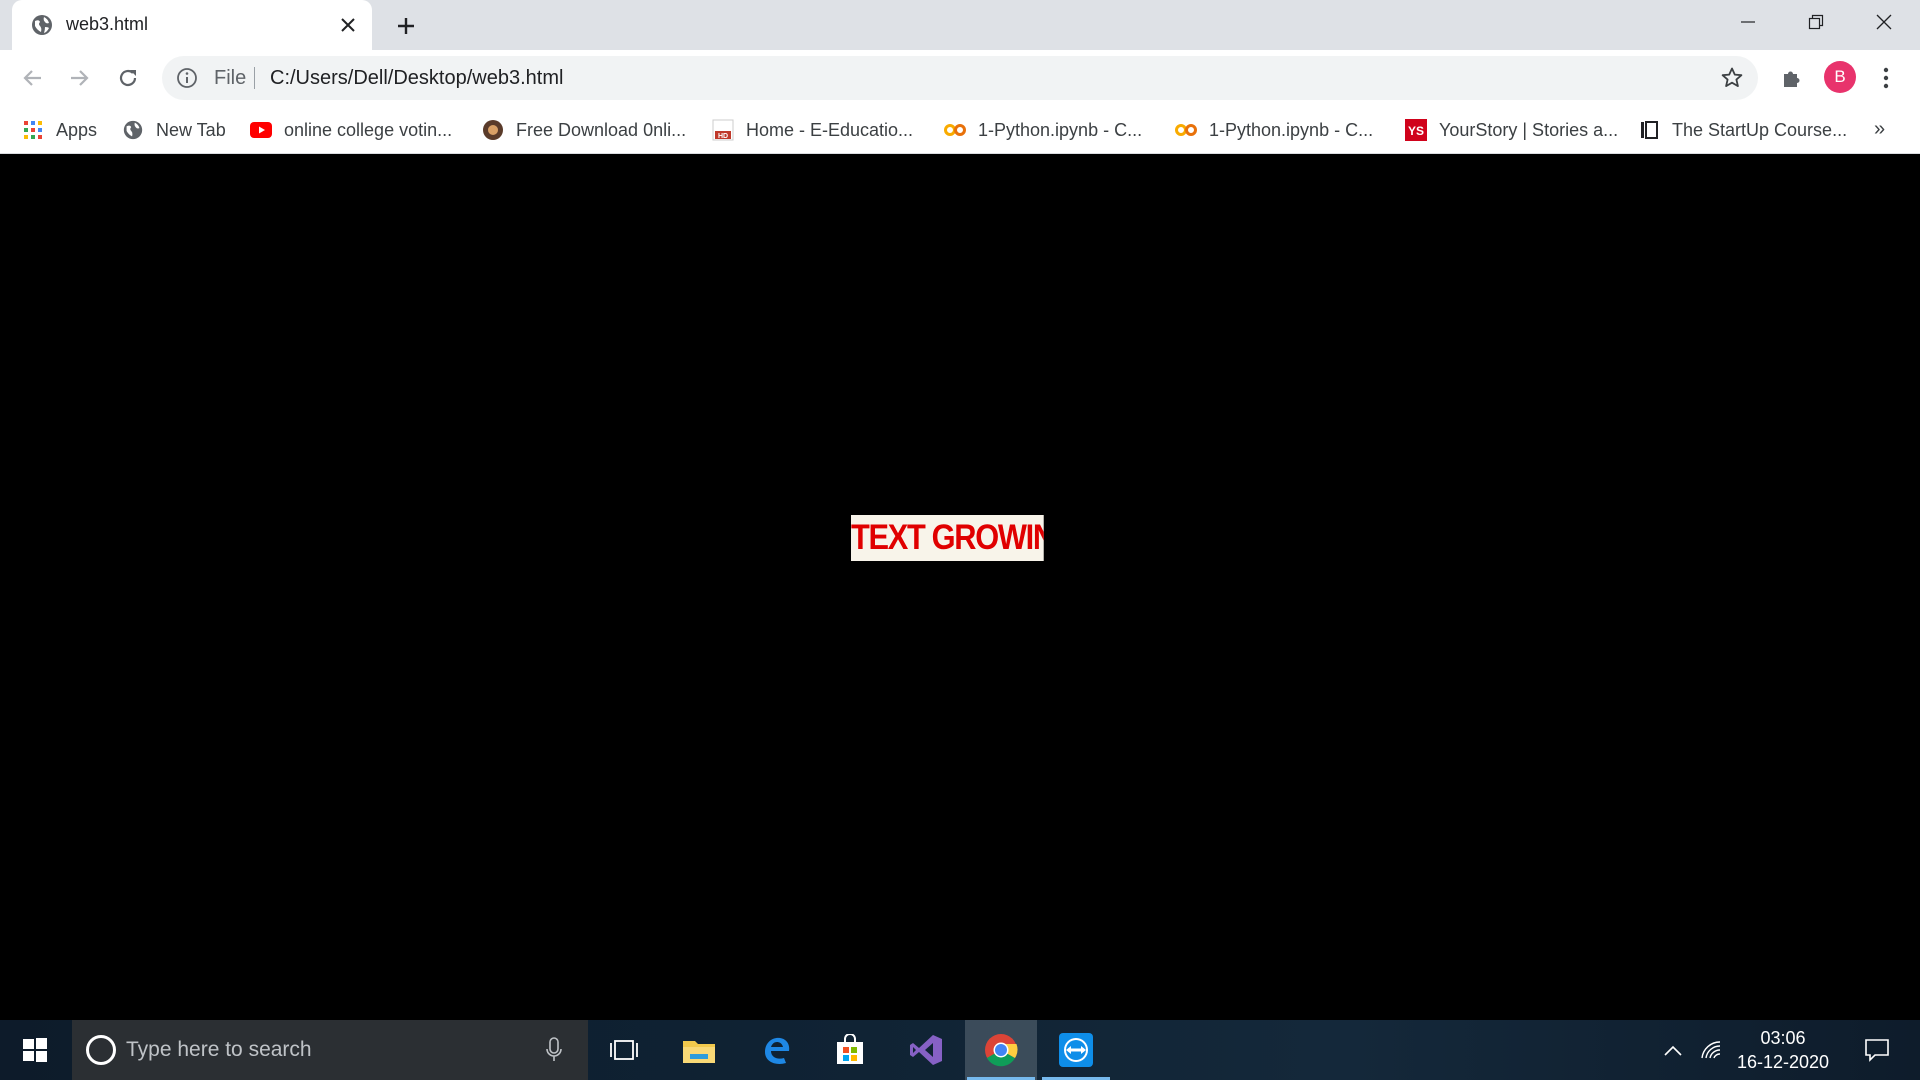 Image resolution: width=1920 pixels, height=1080 pixels. I want to click on minimize-icon, so click(1748, 22).